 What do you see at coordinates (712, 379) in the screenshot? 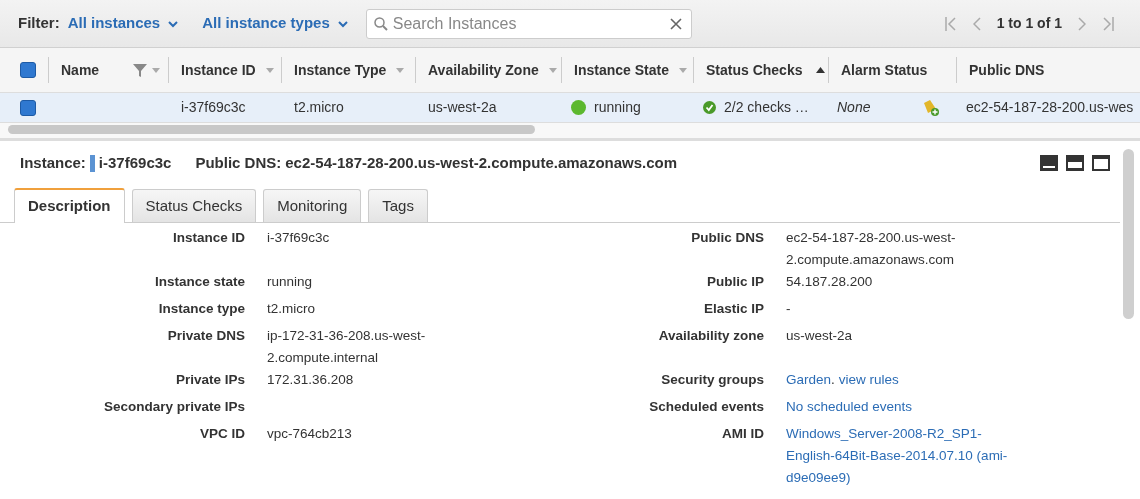
I see `field-label: Security groups` at bounding box center [712, 379].